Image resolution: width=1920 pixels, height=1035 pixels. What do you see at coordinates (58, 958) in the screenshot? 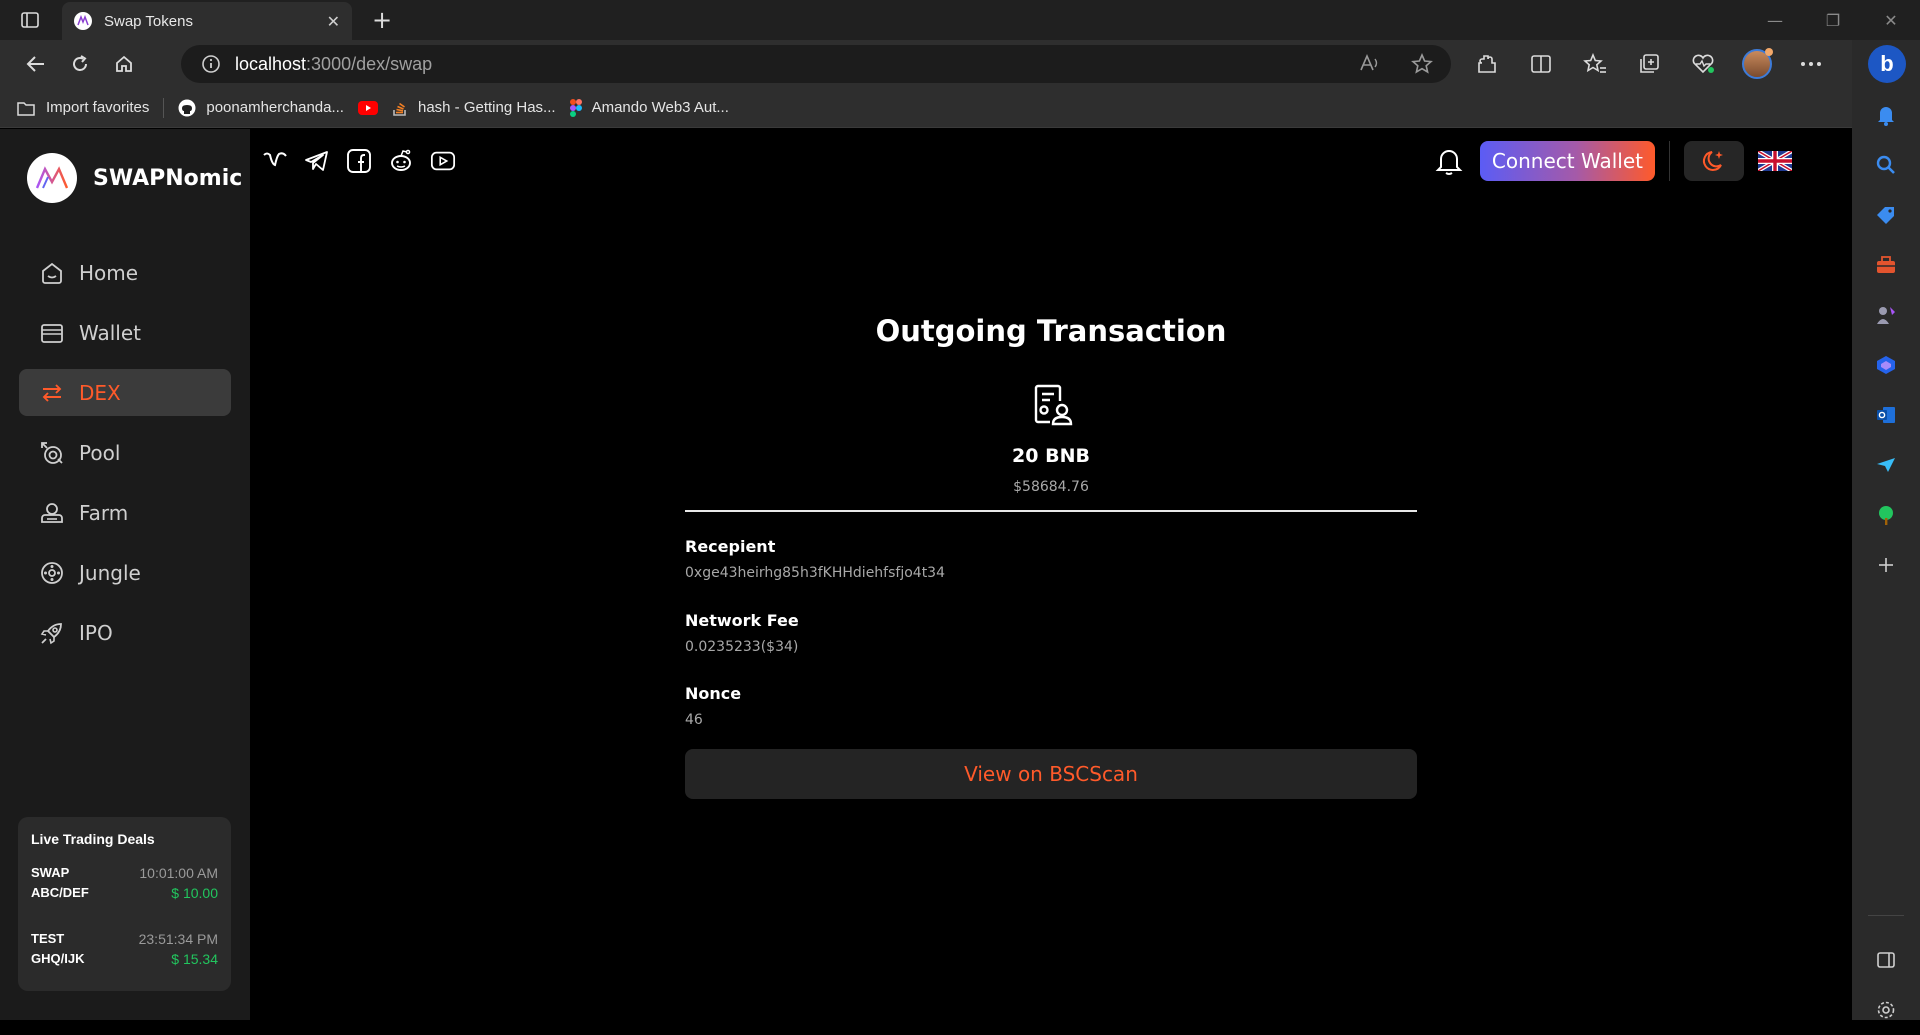
I see `deal-pair: GHQ/IJK` at bounding box center [58, 958].